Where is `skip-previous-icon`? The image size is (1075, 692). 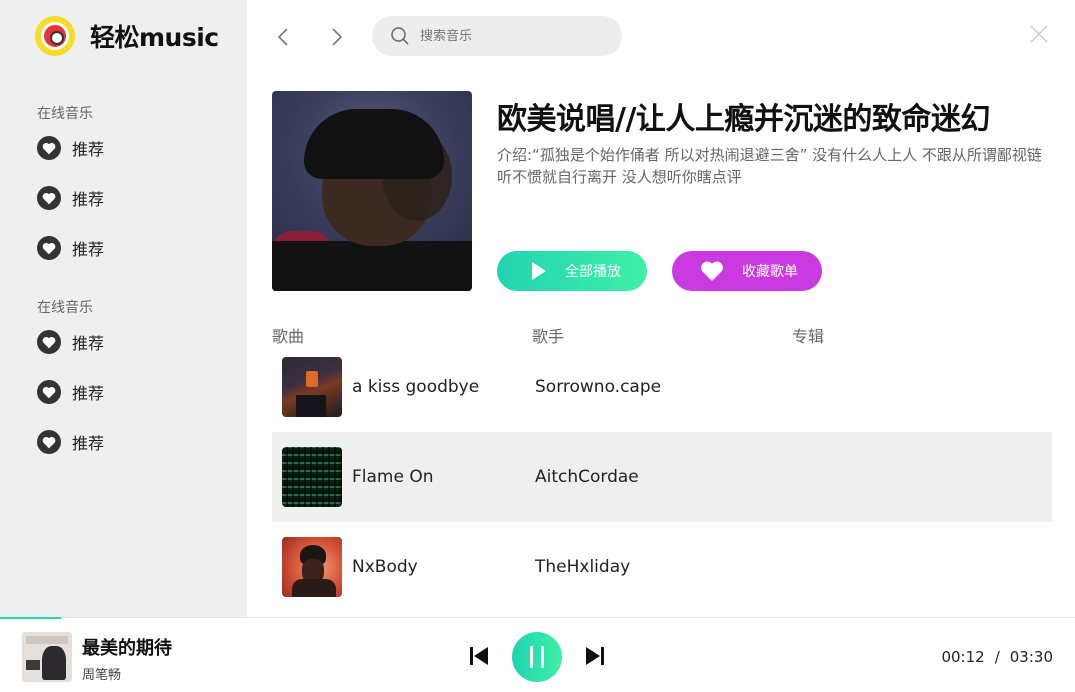
skip-previous-icon is located at coordinates (479, 656).